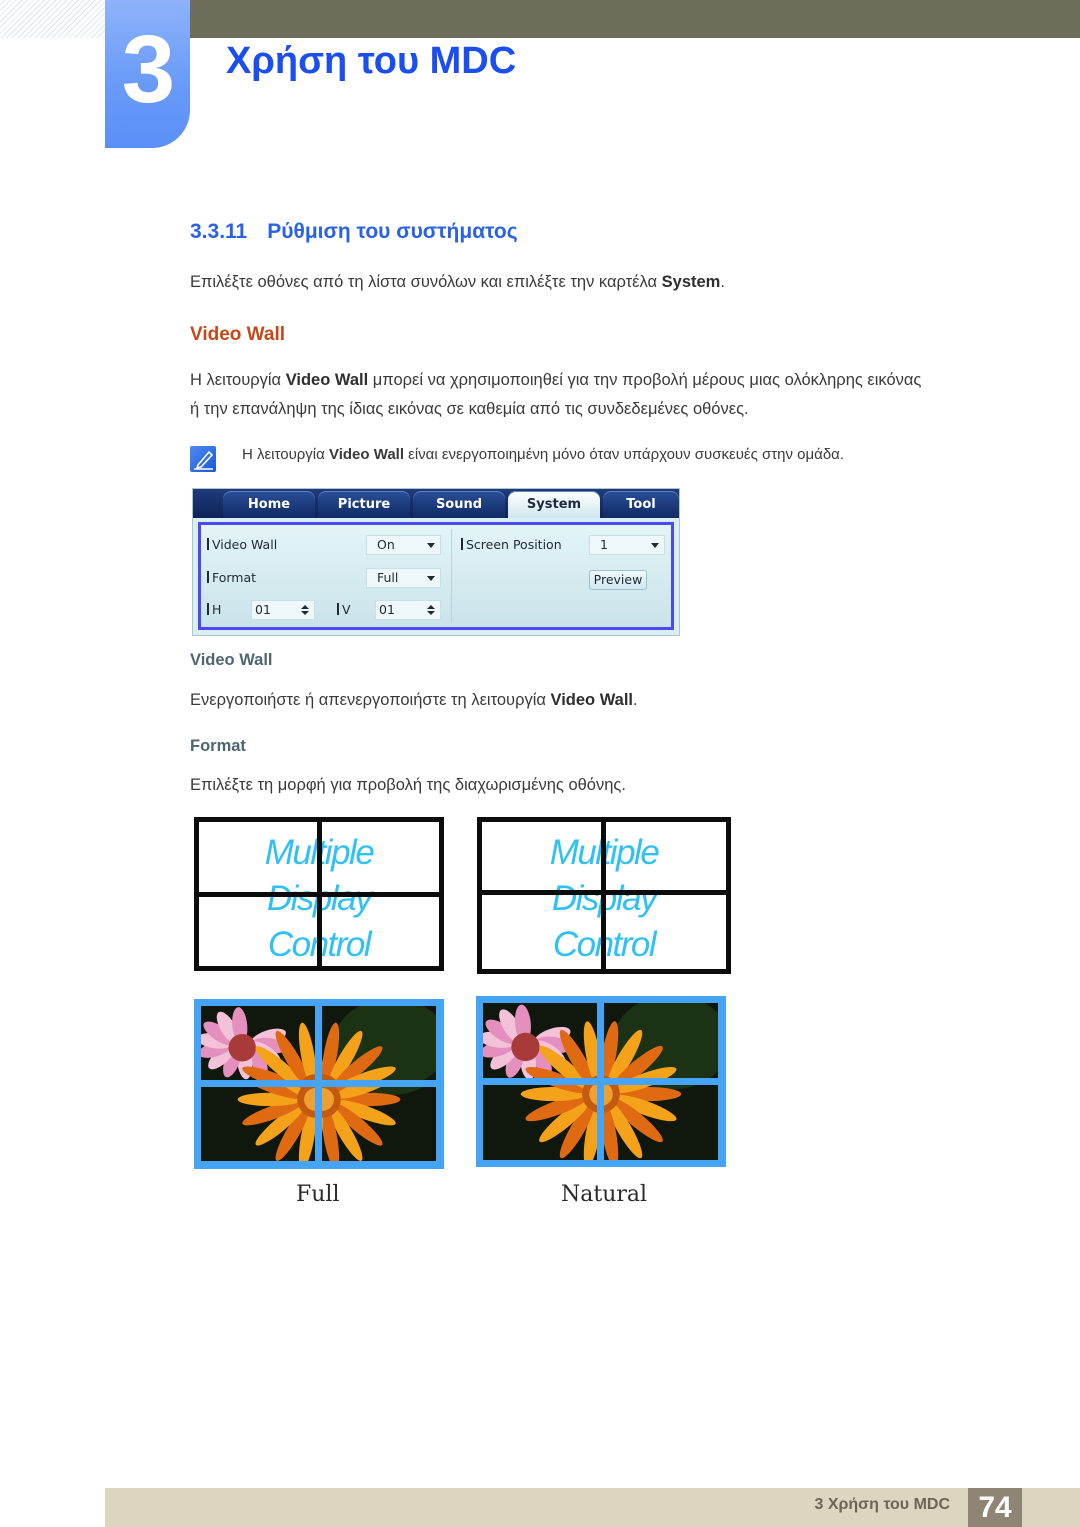 This screenshot has width=1080, height=1527. I want to click on v-spinner: 01, so click(408, 610).